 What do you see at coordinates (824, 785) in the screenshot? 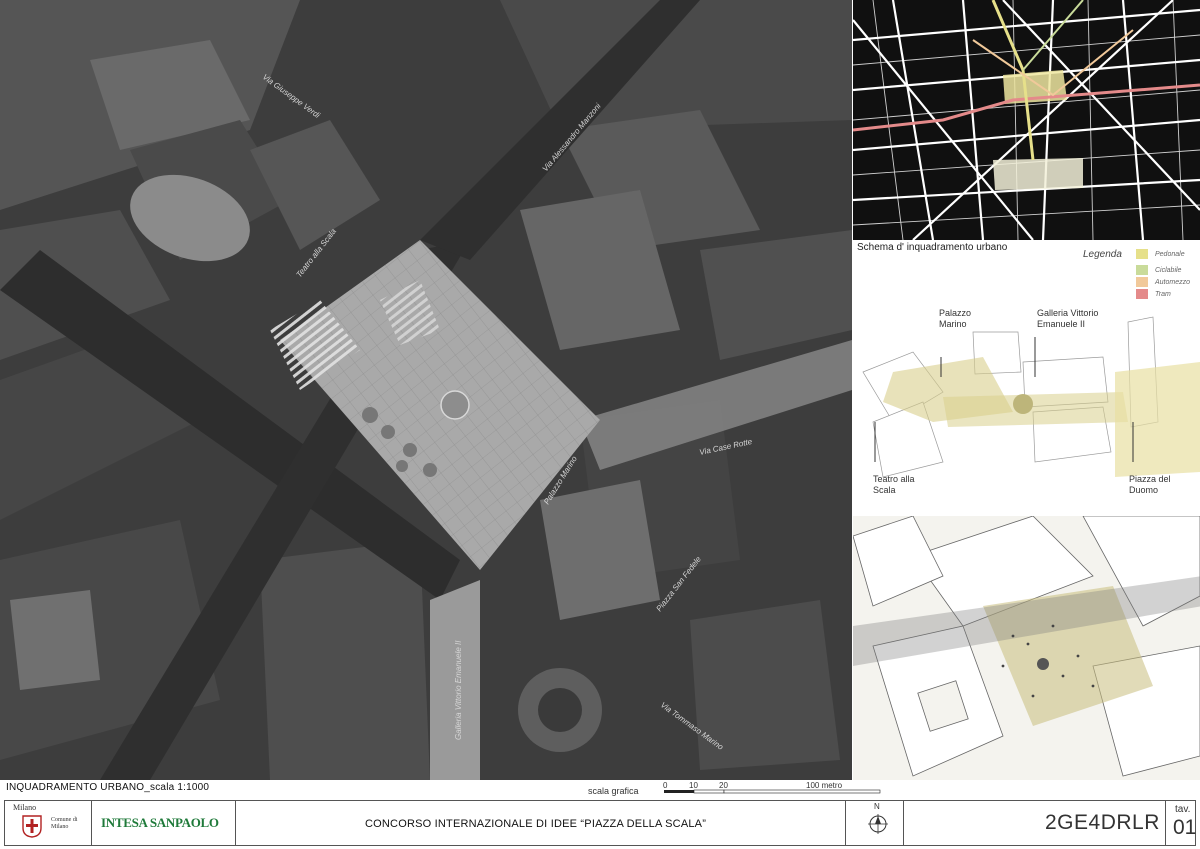
I see `scale-unit: 100 metro` at bounding box center [824, 785].